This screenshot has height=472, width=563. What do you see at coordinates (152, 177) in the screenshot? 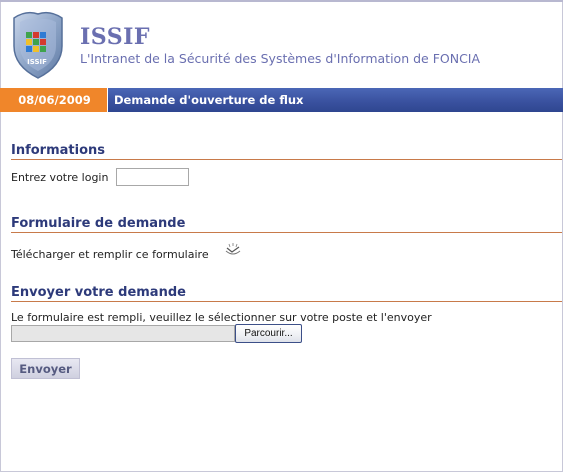
I see `login-input` at bounding box center [152, 177].